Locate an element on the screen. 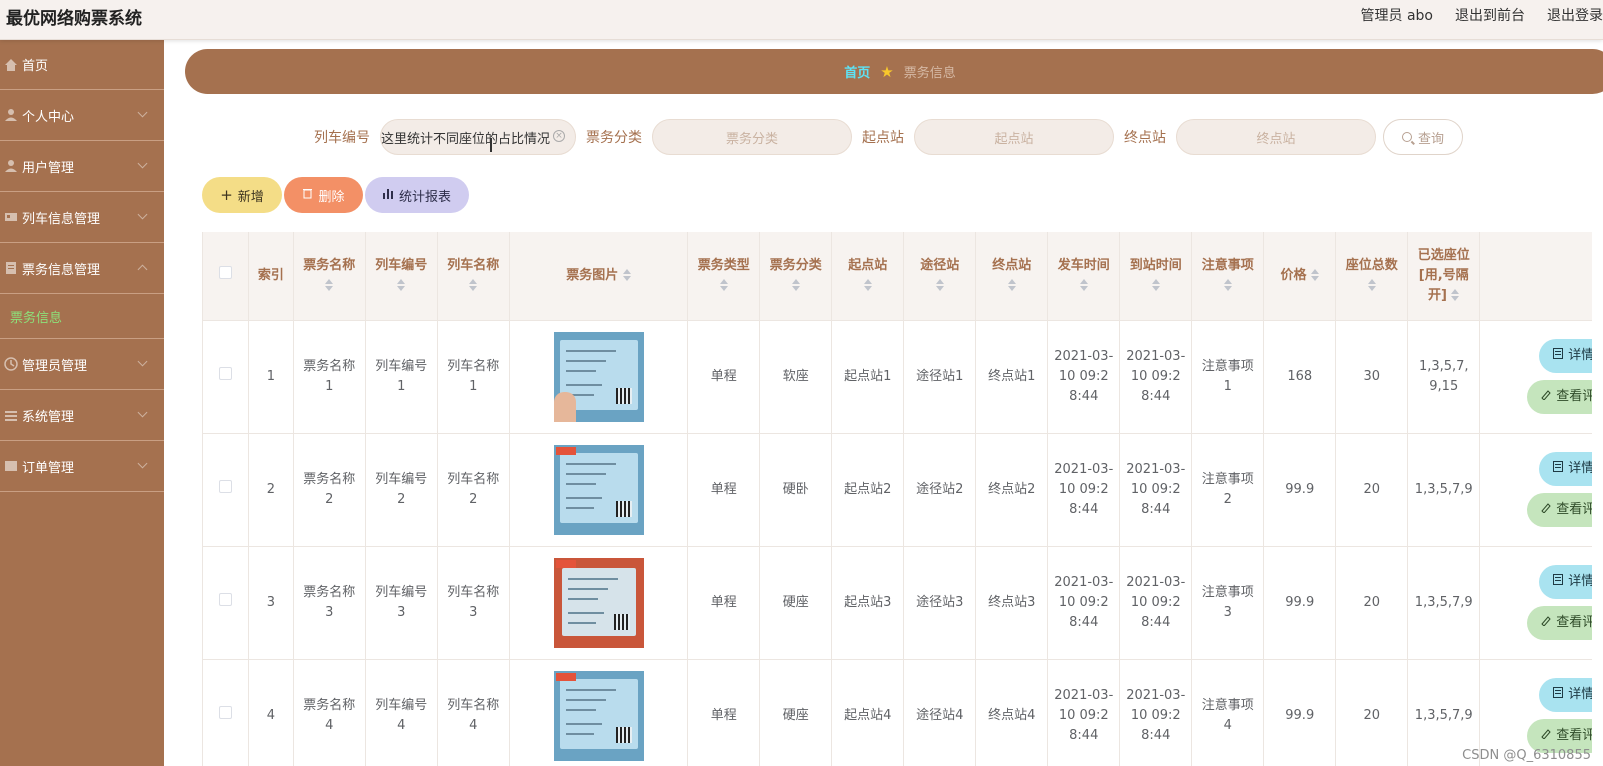 The image size is (1603, 766). header-seats: 座位总数 is located at coordinates (1372, 276).